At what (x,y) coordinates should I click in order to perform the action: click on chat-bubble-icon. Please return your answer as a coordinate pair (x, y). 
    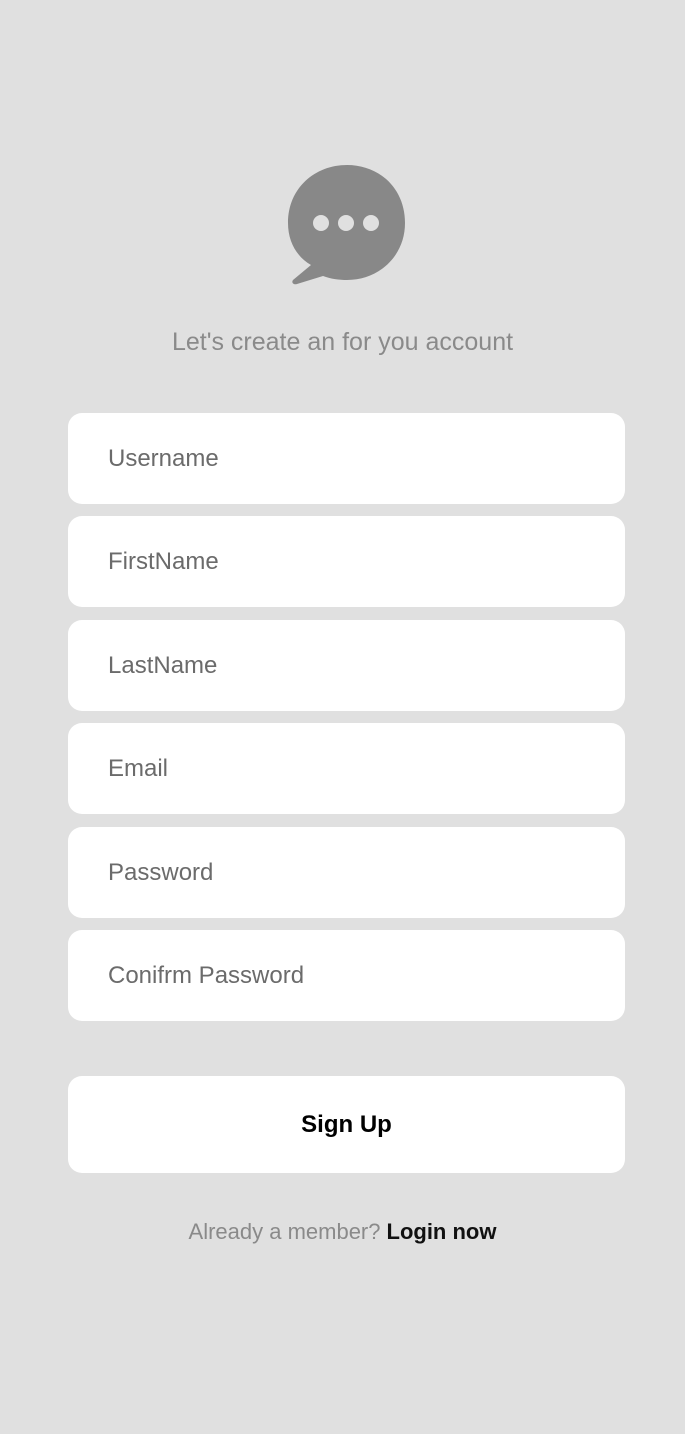
    Looking at the image, I should click on (347, 225).